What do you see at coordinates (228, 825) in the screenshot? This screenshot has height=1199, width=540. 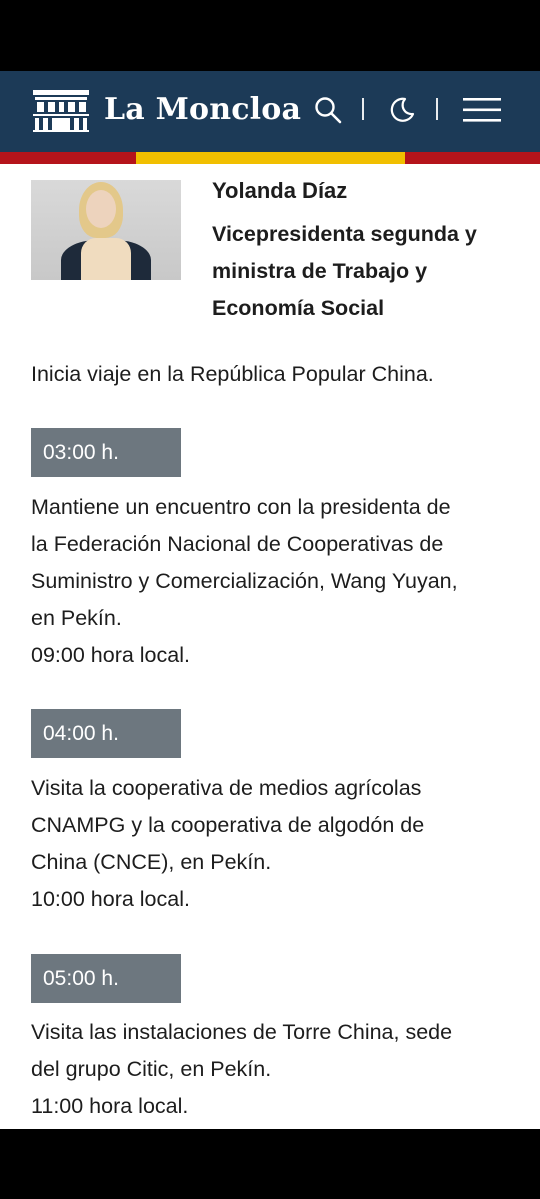 I see `event-line: CNAMPG y la cooperativa de algodón de` at bounding box center [228, 825].